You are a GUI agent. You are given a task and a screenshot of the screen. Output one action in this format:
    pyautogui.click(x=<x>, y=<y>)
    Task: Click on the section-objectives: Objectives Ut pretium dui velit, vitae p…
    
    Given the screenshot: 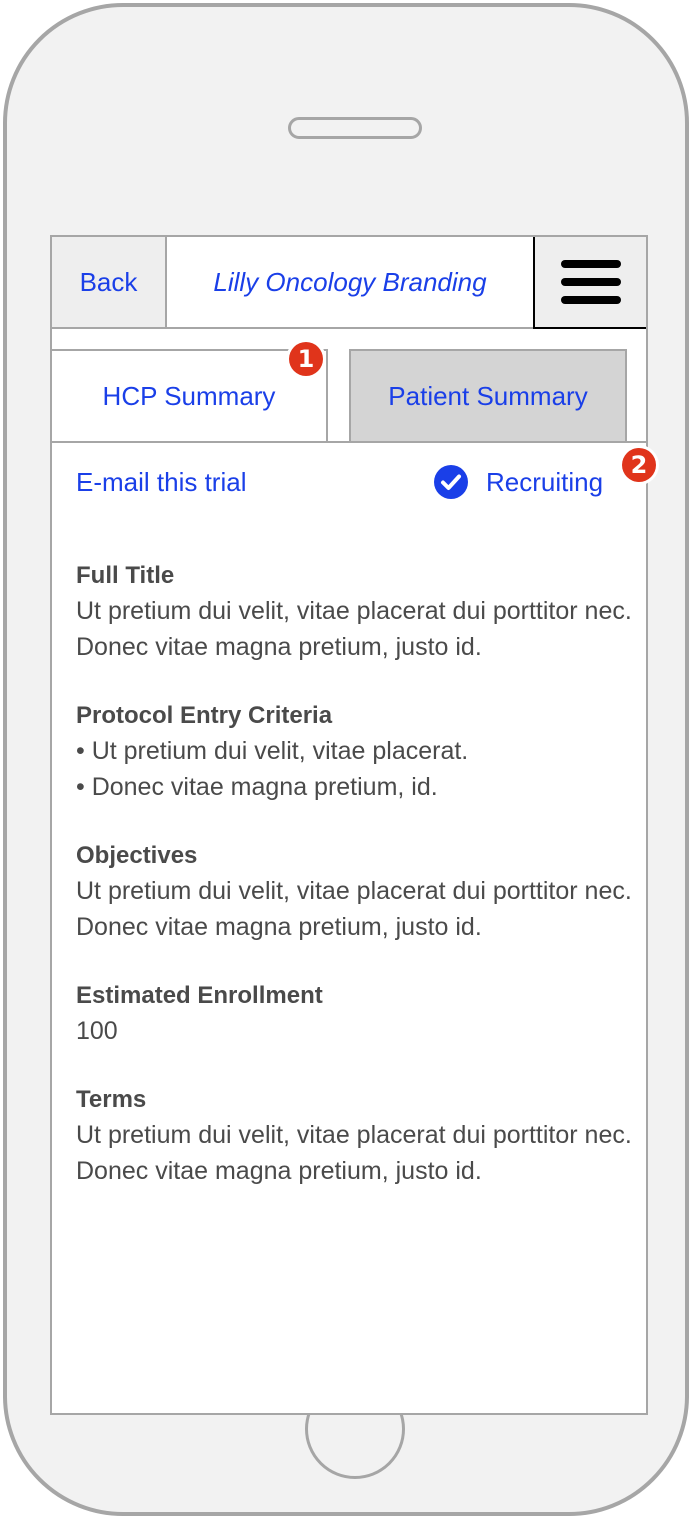 What is the action you would take?
    pyautogui.click(x=356, y=892)
    